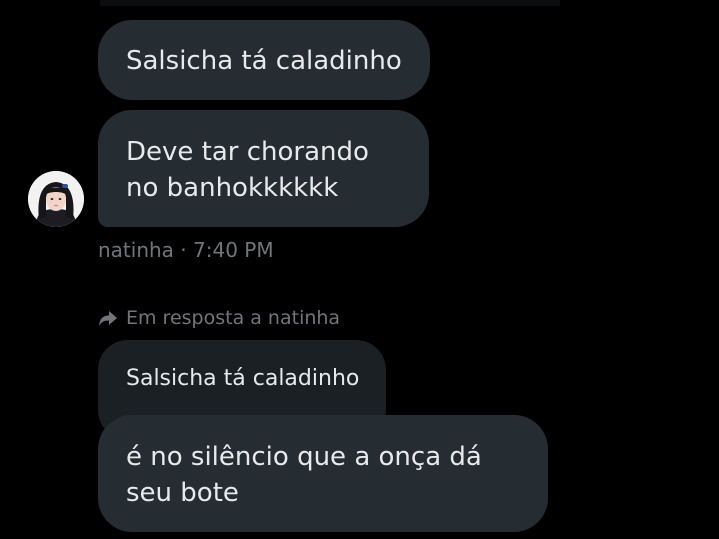  I want to click on avatar, so click(56, 199).